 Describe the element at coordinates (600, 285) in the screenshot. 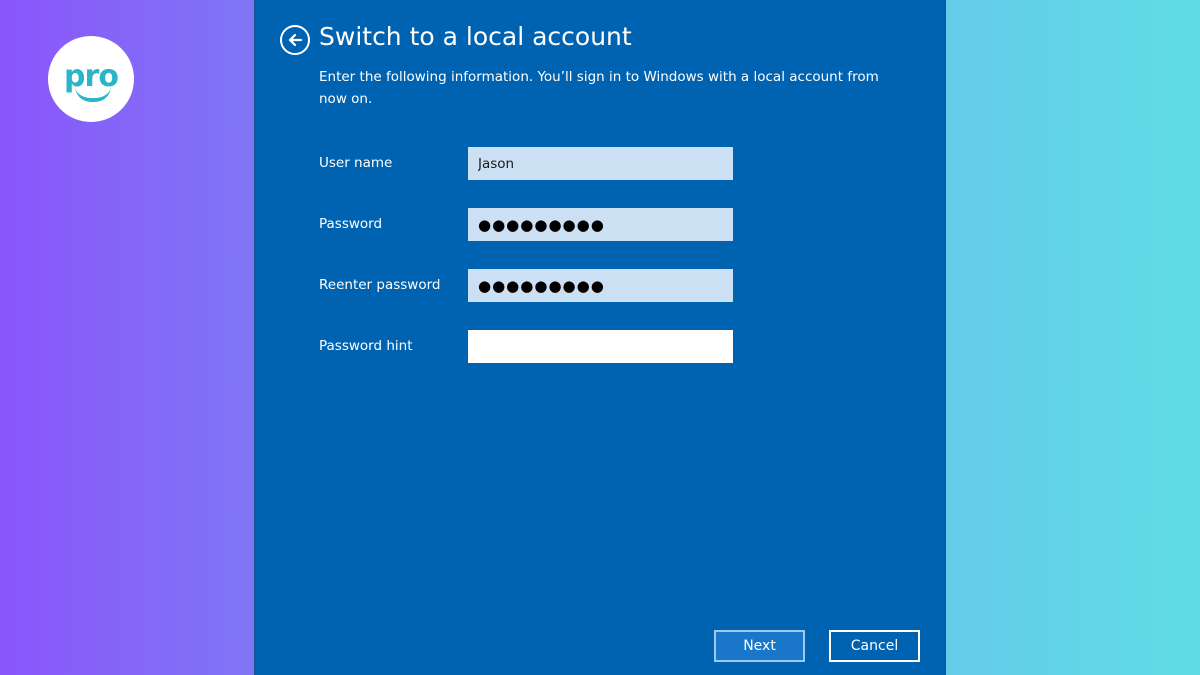

I see `reenter-password-input` at that location.